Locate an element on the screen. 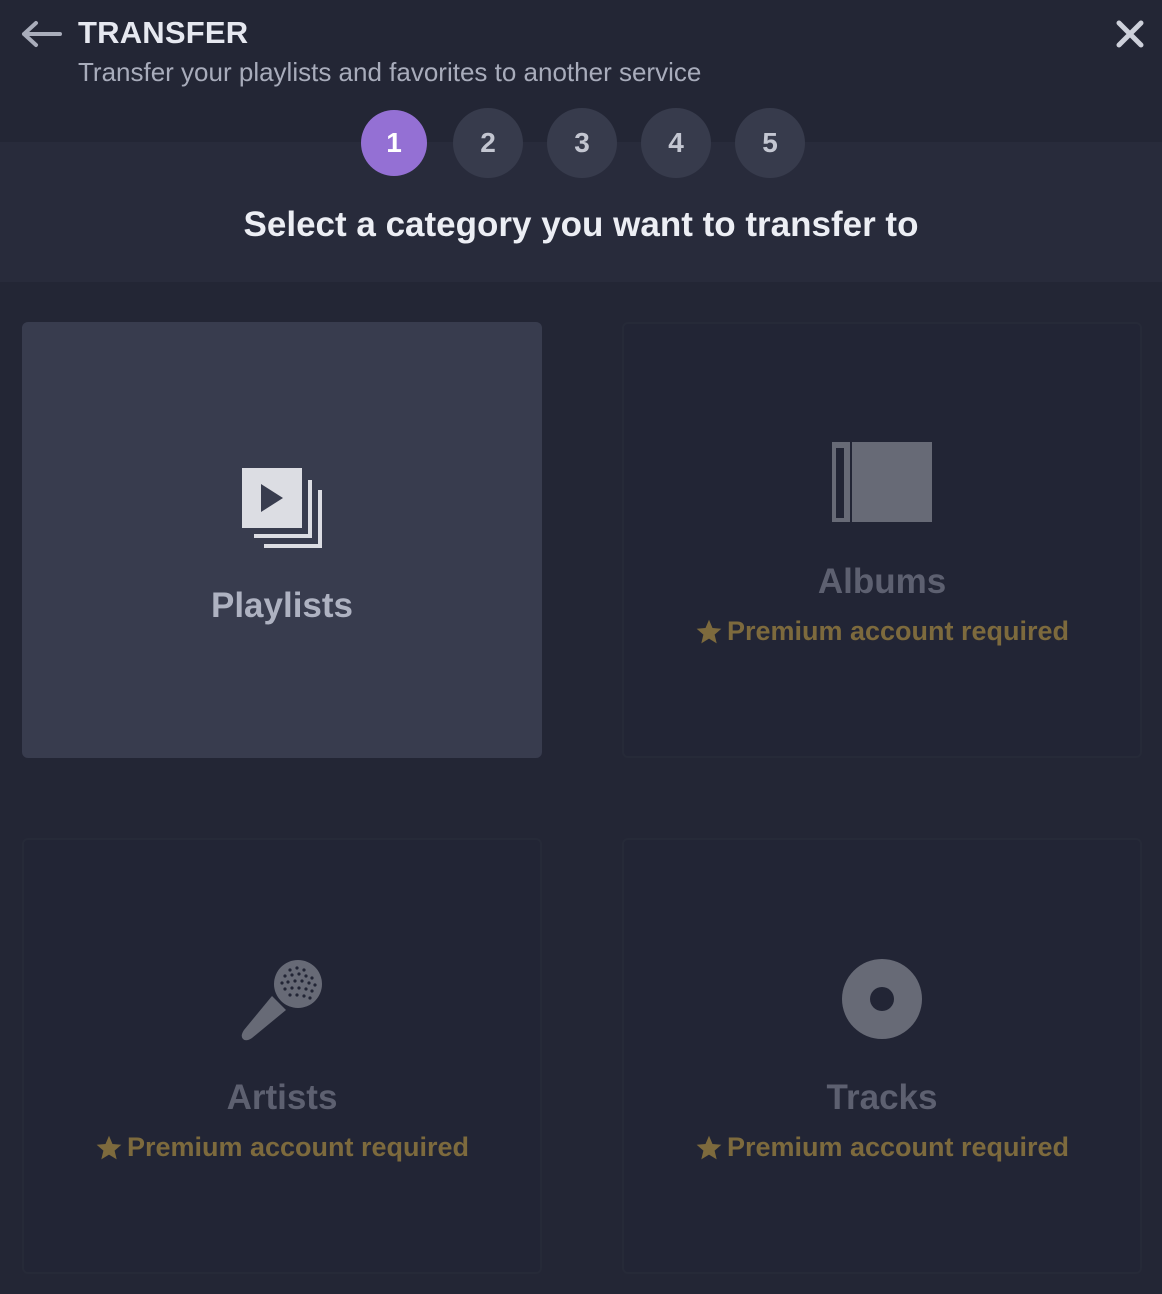  microphone-icon is located at coordinates (281, 1000).